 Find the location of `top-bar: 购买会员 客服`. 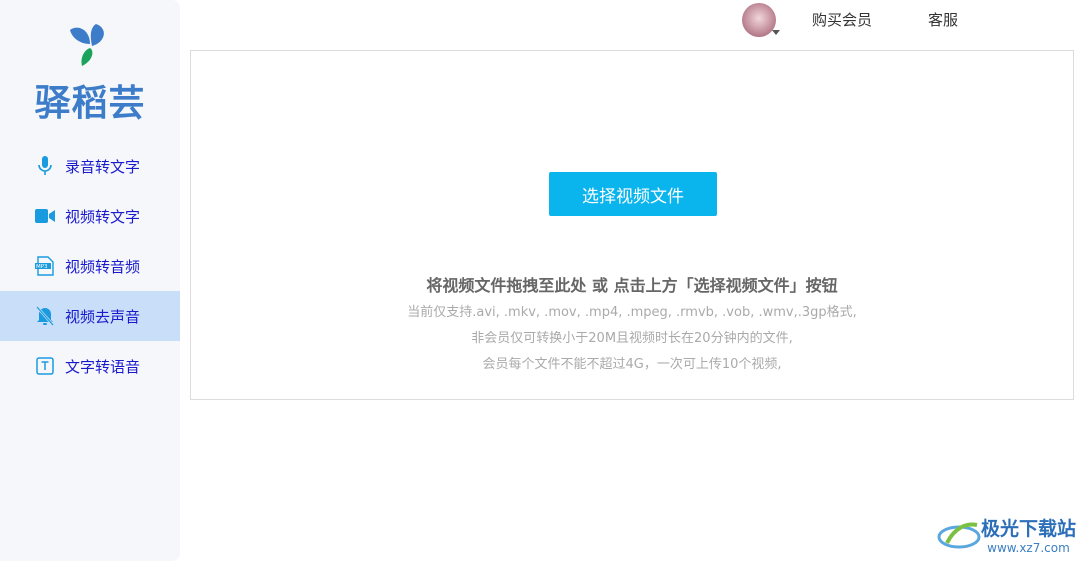

top-bar: 购买会员 客服 is located at coordinates (632, 21).